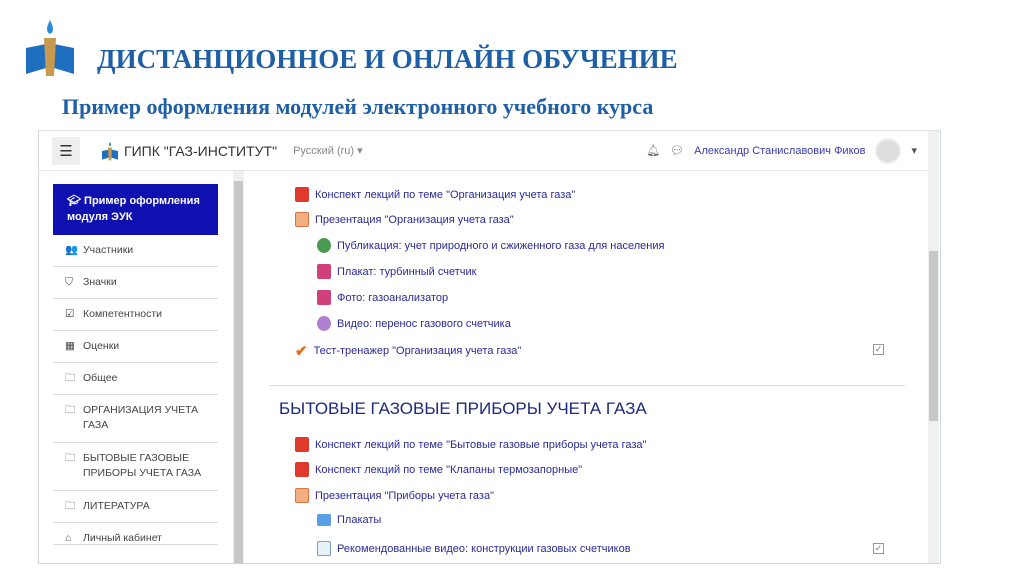 Image resolution: width=1024 pixels, height=574 pixels. What do you see at coordinates (123, 314) in the screenshot?
I see `sidebar-item-label: Компетентности` at bounding box center [123, 314].